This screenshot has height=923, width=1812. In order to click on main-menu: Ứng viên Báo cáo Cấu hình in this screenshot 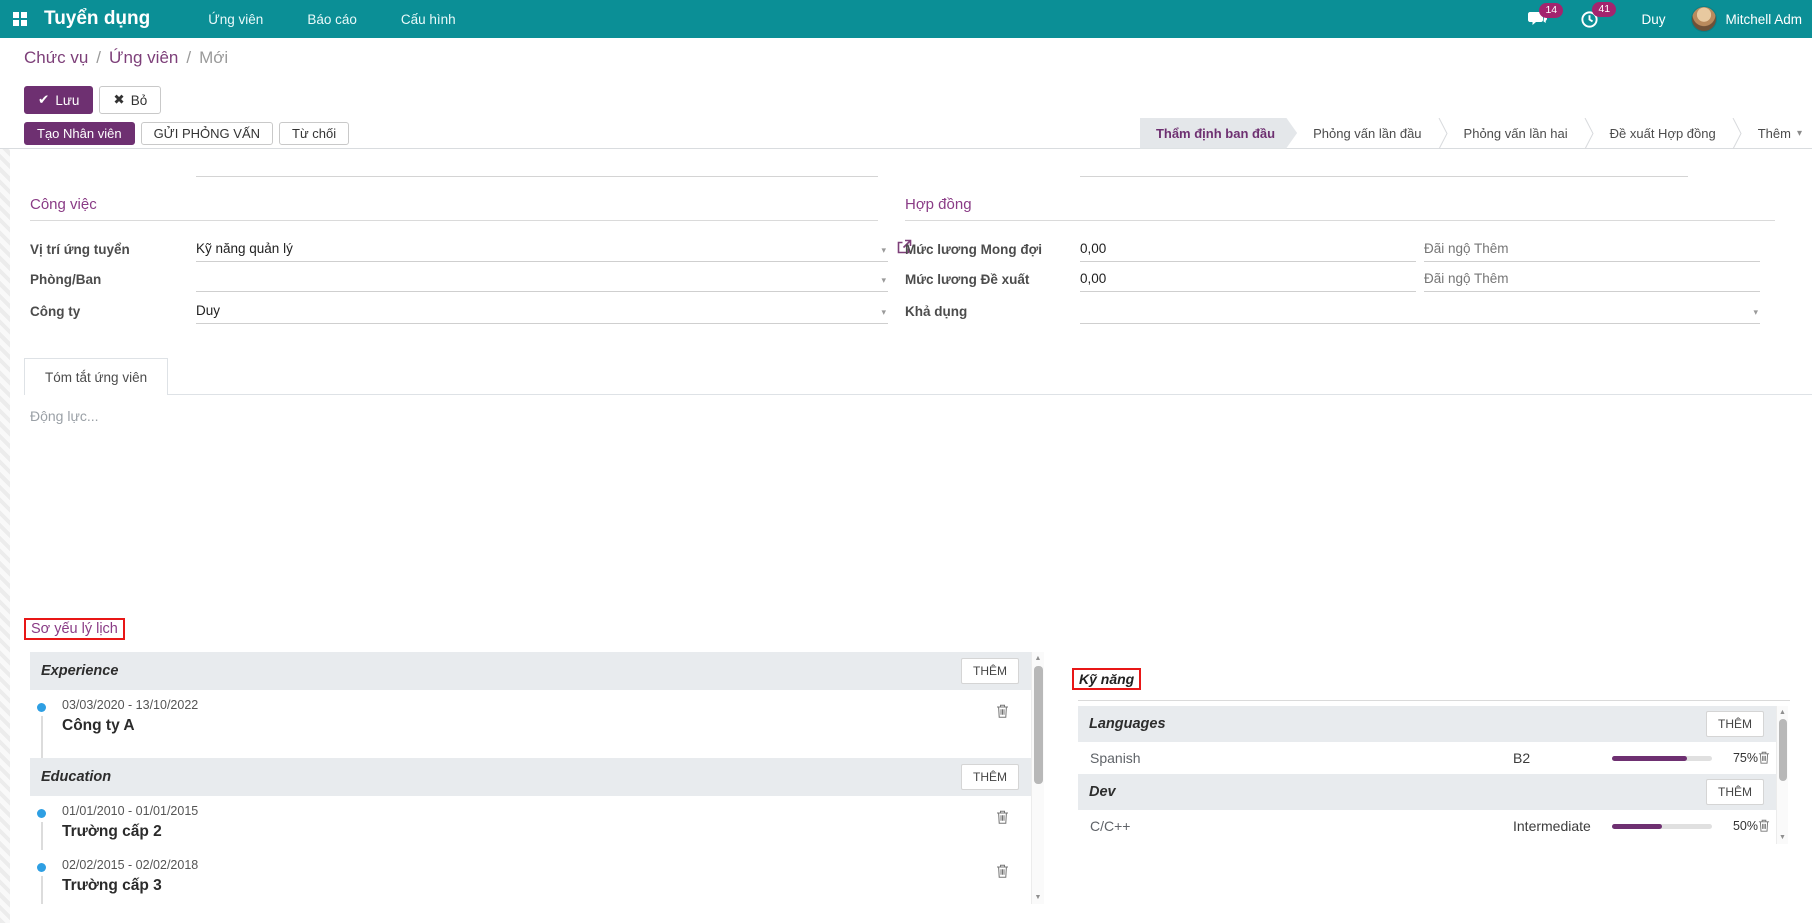, I will do `click(331, 19)`.